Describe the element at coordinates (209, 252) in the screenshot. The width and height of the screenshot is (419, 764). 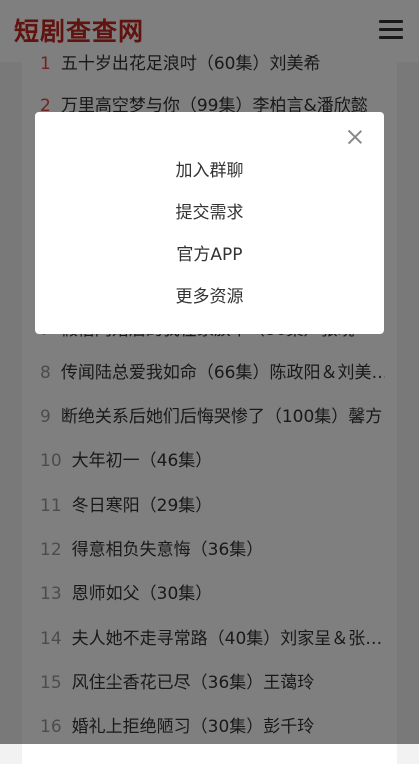
I see `official-app-item: 官方APP` at that location.